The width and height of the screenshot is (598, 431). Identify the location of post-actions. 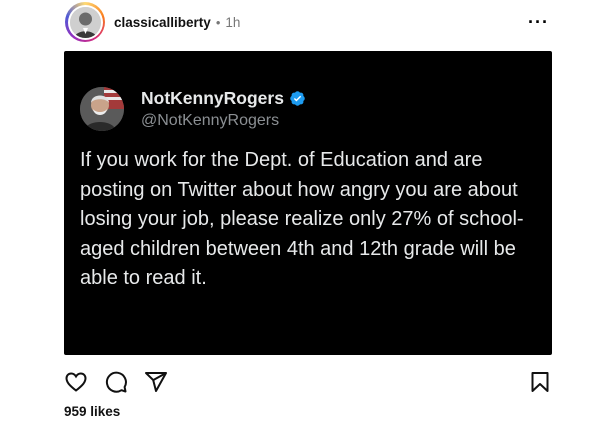
(308, 382).